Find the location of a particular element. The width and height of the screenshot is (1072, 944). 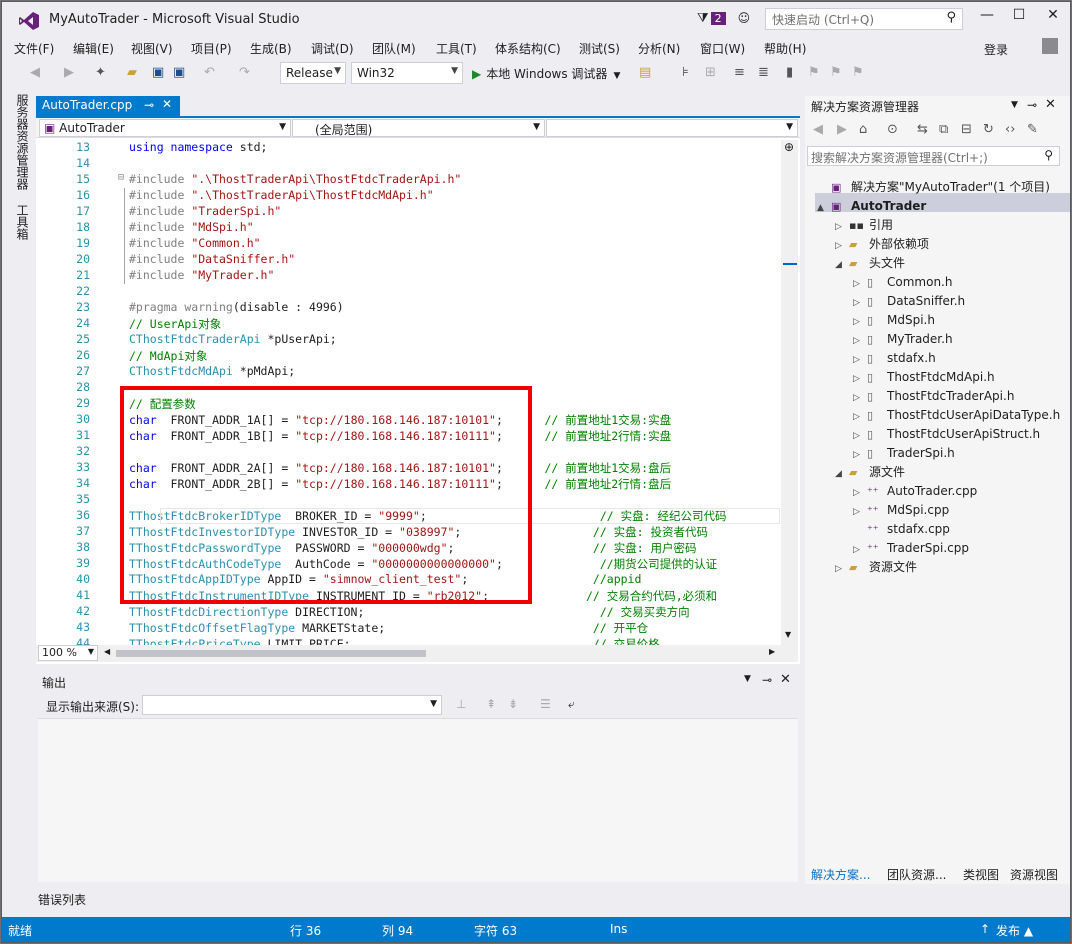

notification-flag: ⧩ 2 ☺ is located at coordinates (723, 18).